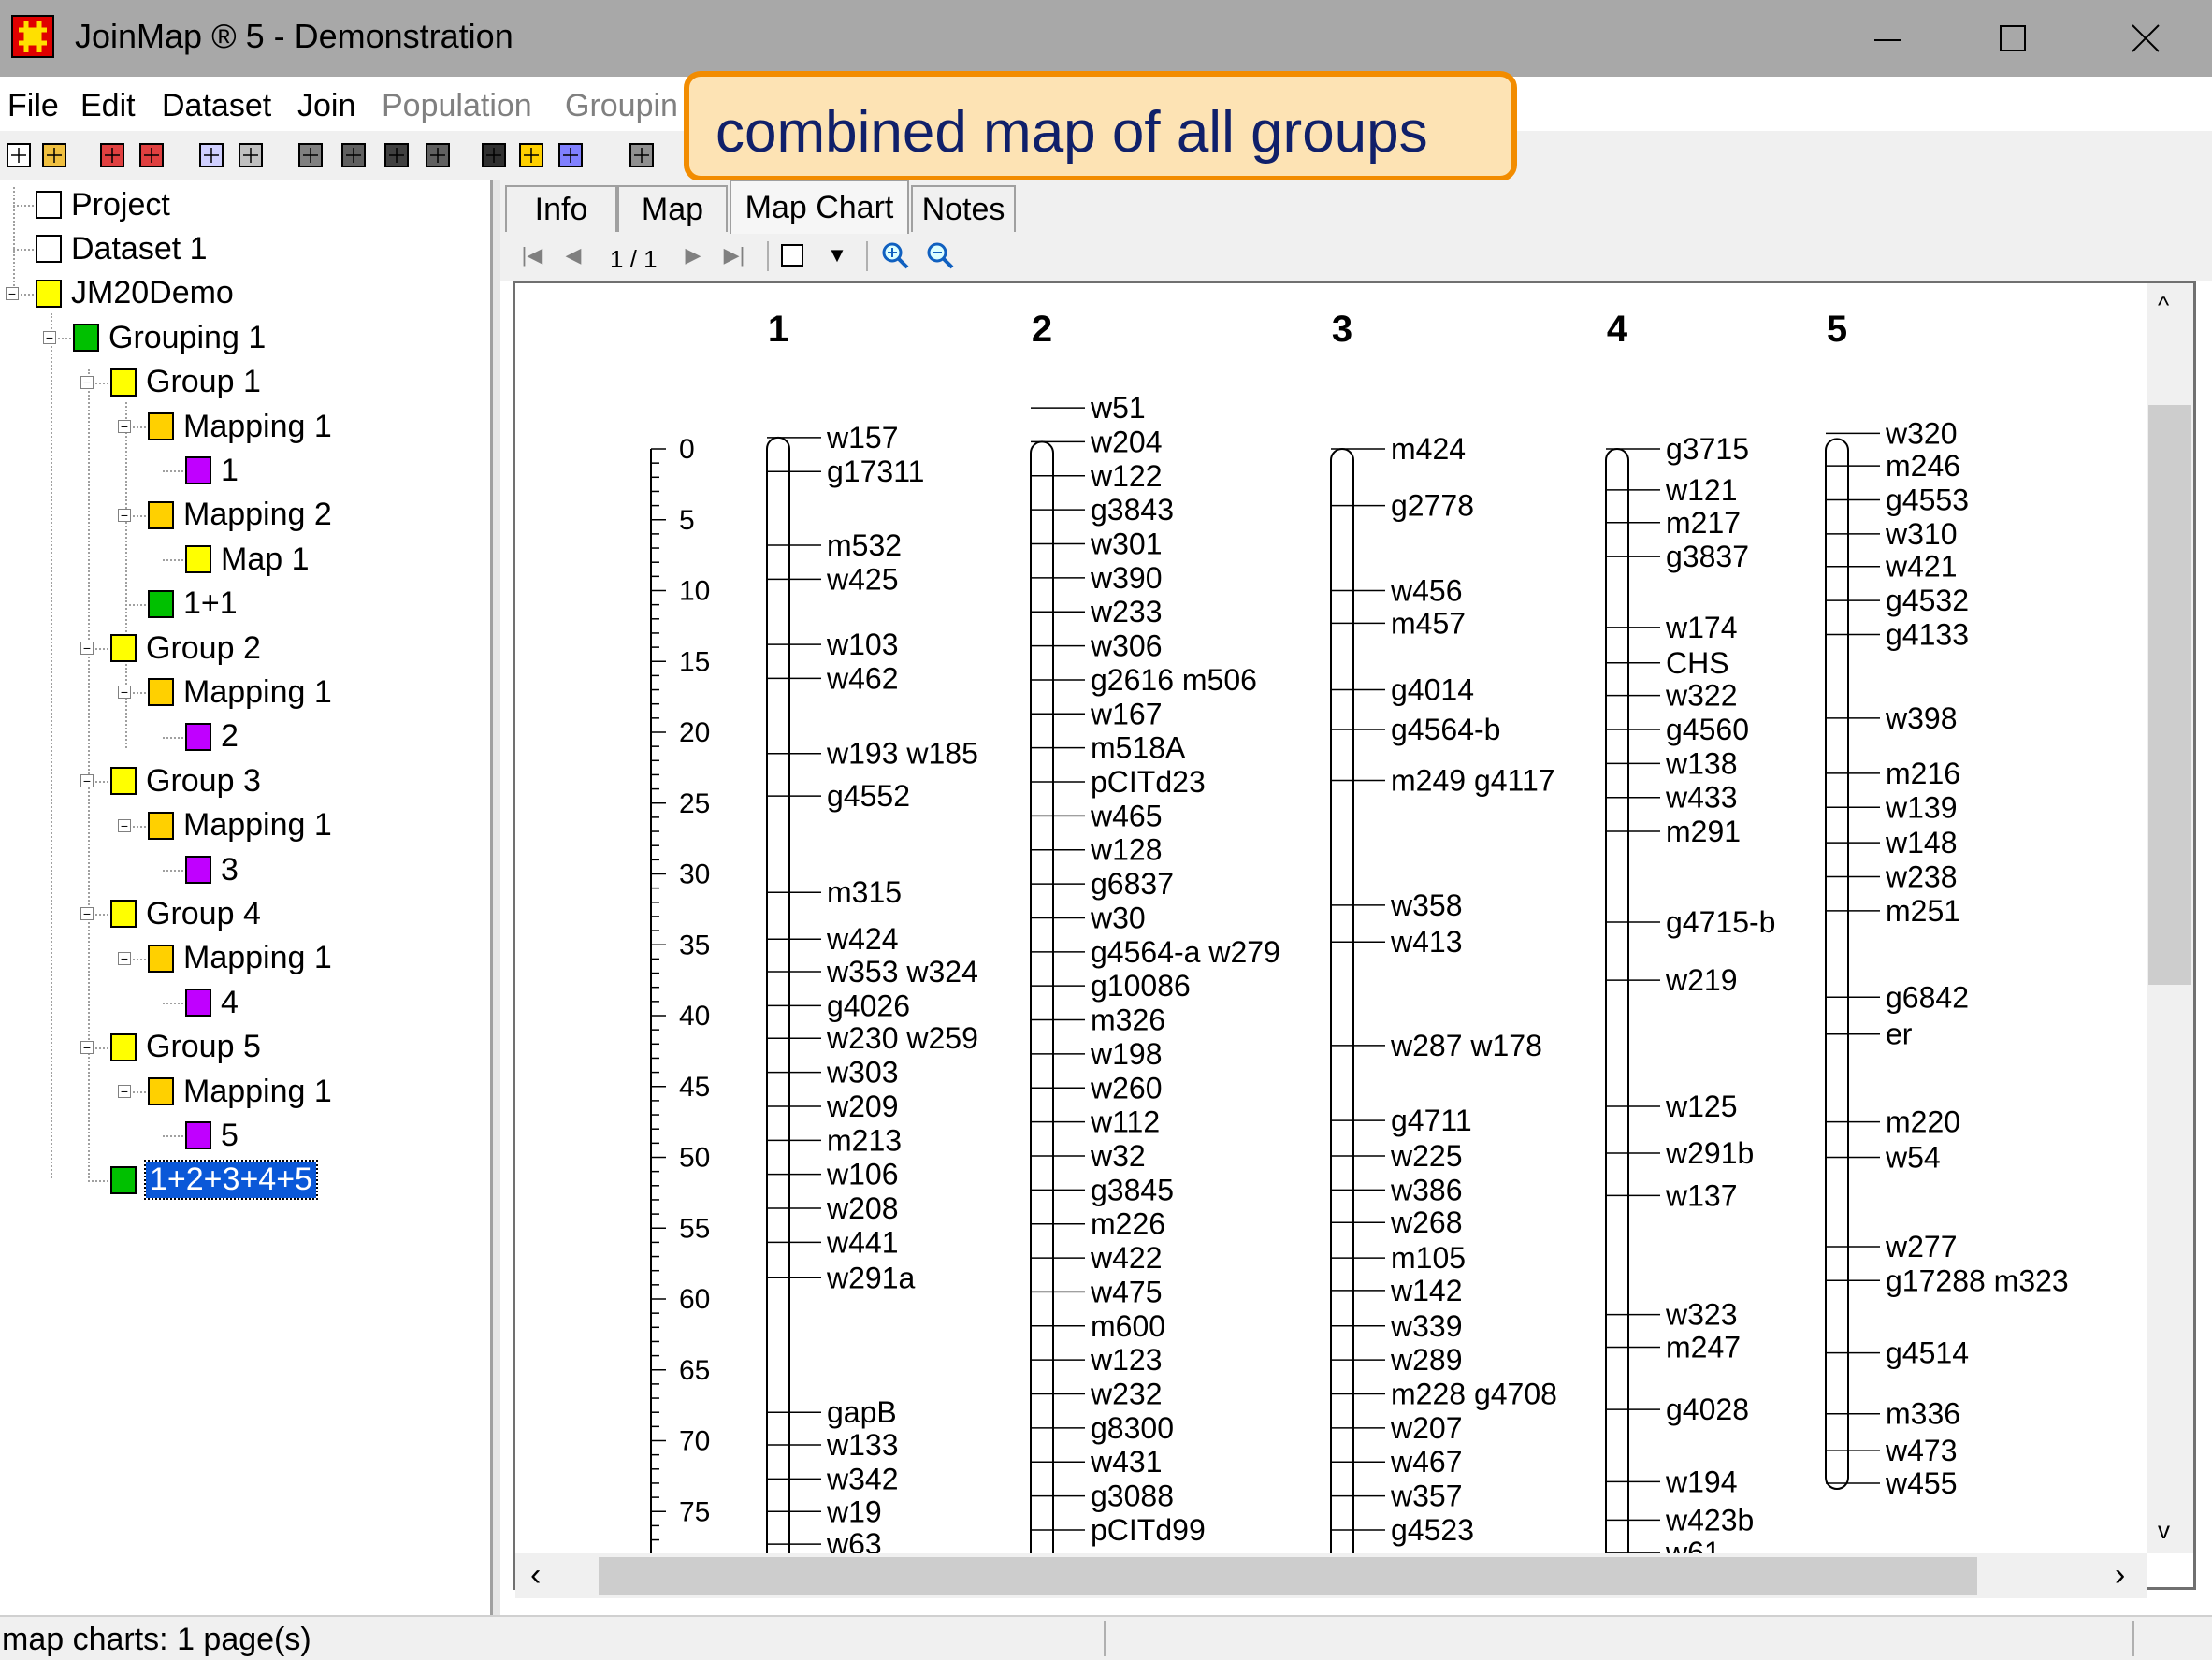 The width and height of the screenshot is (2212, 1660). What do you see at coordinates (217, 106) in the screenshot?
I see `menu-dataset: Dataset` at bounding box center [217, 106].